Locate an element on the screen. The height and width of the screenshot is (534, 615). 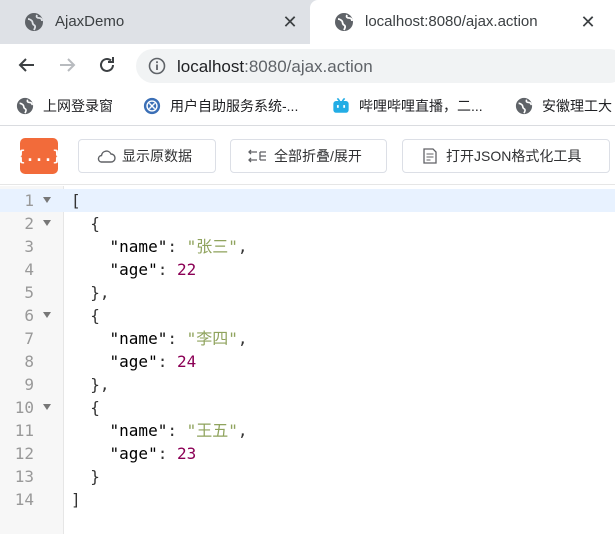
back-button is located at coordinates (27, 65).